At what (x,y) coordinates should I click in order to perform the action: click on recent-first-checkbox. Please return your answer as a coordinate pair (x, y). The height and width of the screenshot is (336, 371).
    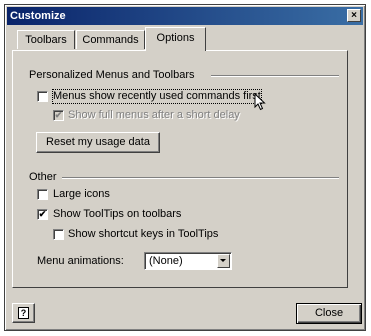
    Looking at the image, I should click on (42, 96).